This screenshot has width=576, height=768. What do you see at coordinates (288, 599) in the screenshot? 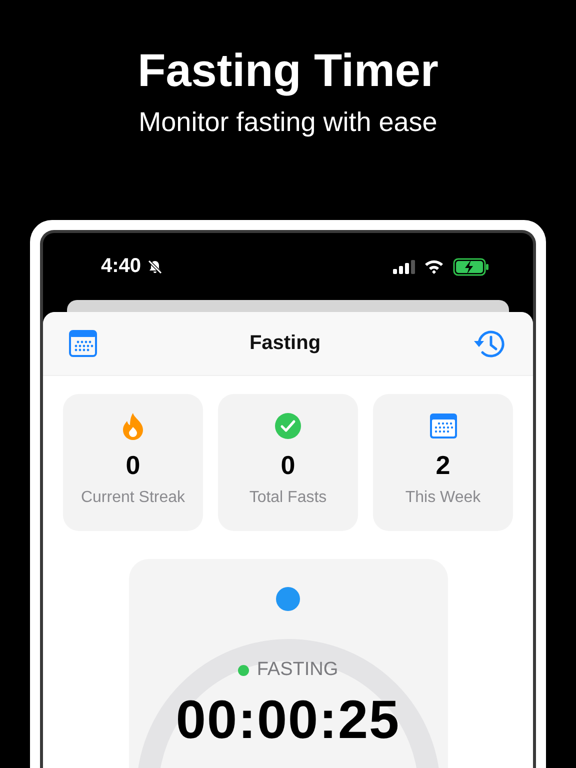
I see `progress-knob` at bounding box center [288, 599].